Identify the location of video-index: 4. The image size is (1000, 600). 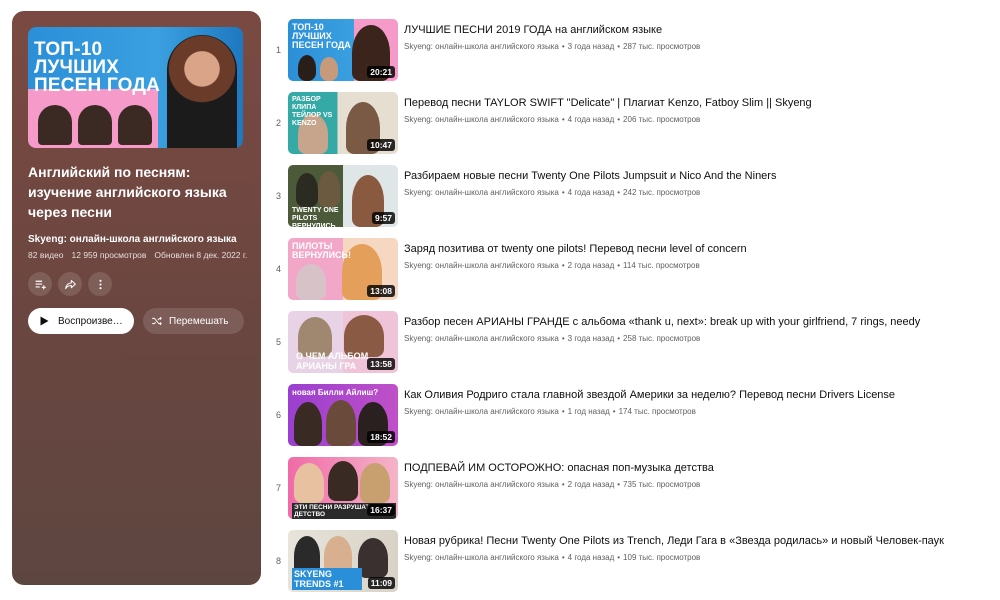
(278, 269).